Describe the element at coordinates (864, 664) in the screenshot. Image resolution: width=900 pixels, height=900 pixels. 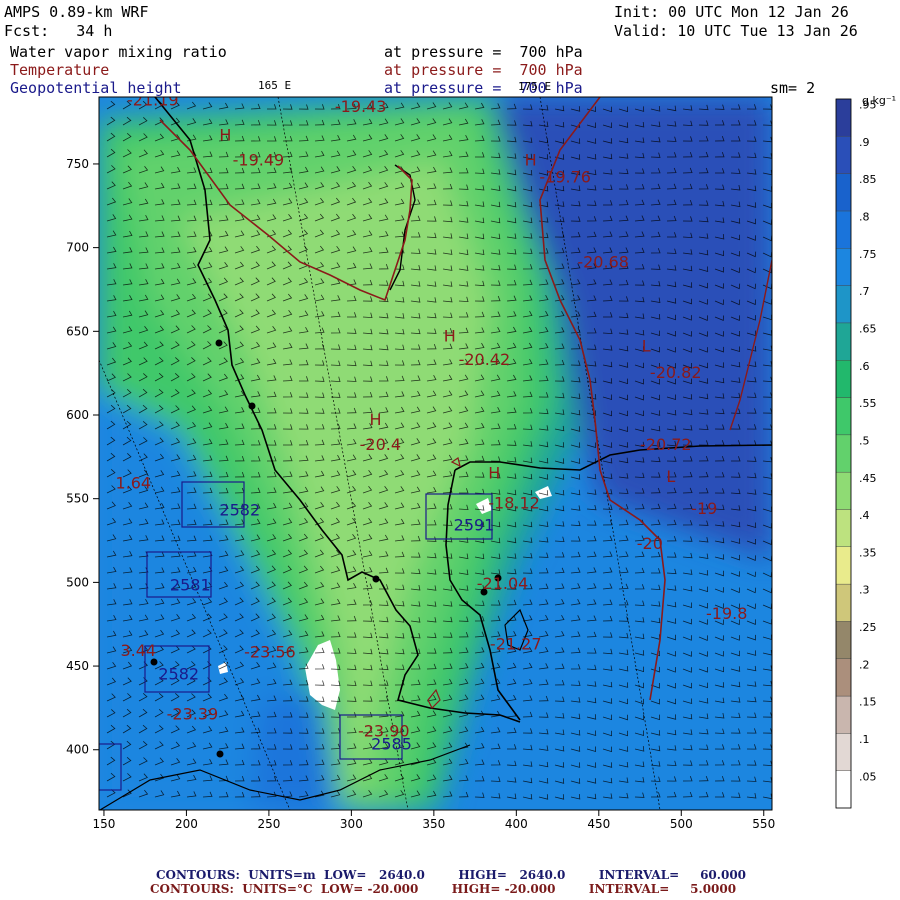
I see `colorbar-label: .2` at that location.